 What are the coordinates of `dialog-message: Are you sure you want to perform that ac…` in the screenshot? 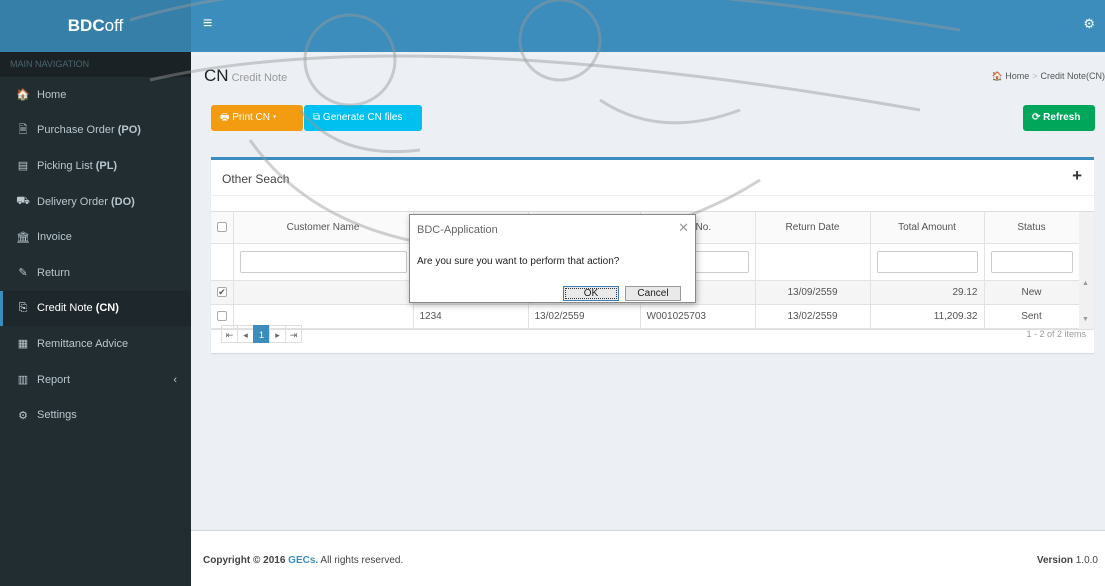 It's located at (518, 261).